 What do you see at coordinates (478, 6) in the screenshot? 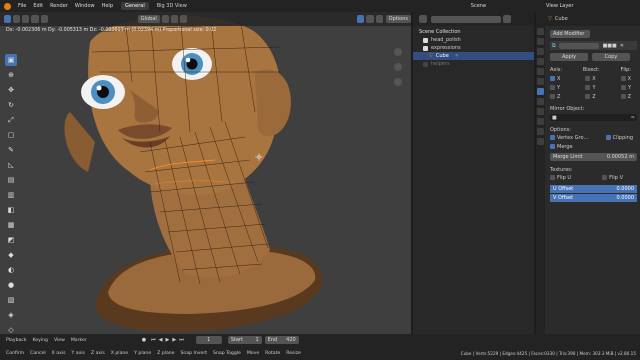
I see `scene-selector: Scene` at bounding box center [478, 6].